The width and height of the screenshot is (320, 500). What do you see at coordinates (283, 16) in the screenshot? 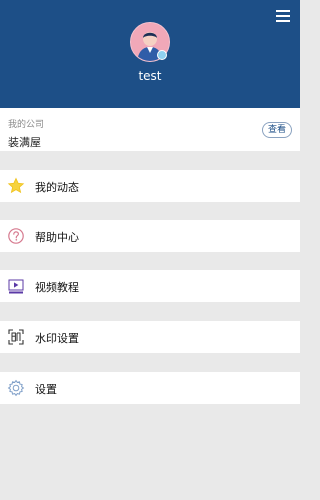
I see `hamburger-menu-icon` at bounding box center [283, 16].